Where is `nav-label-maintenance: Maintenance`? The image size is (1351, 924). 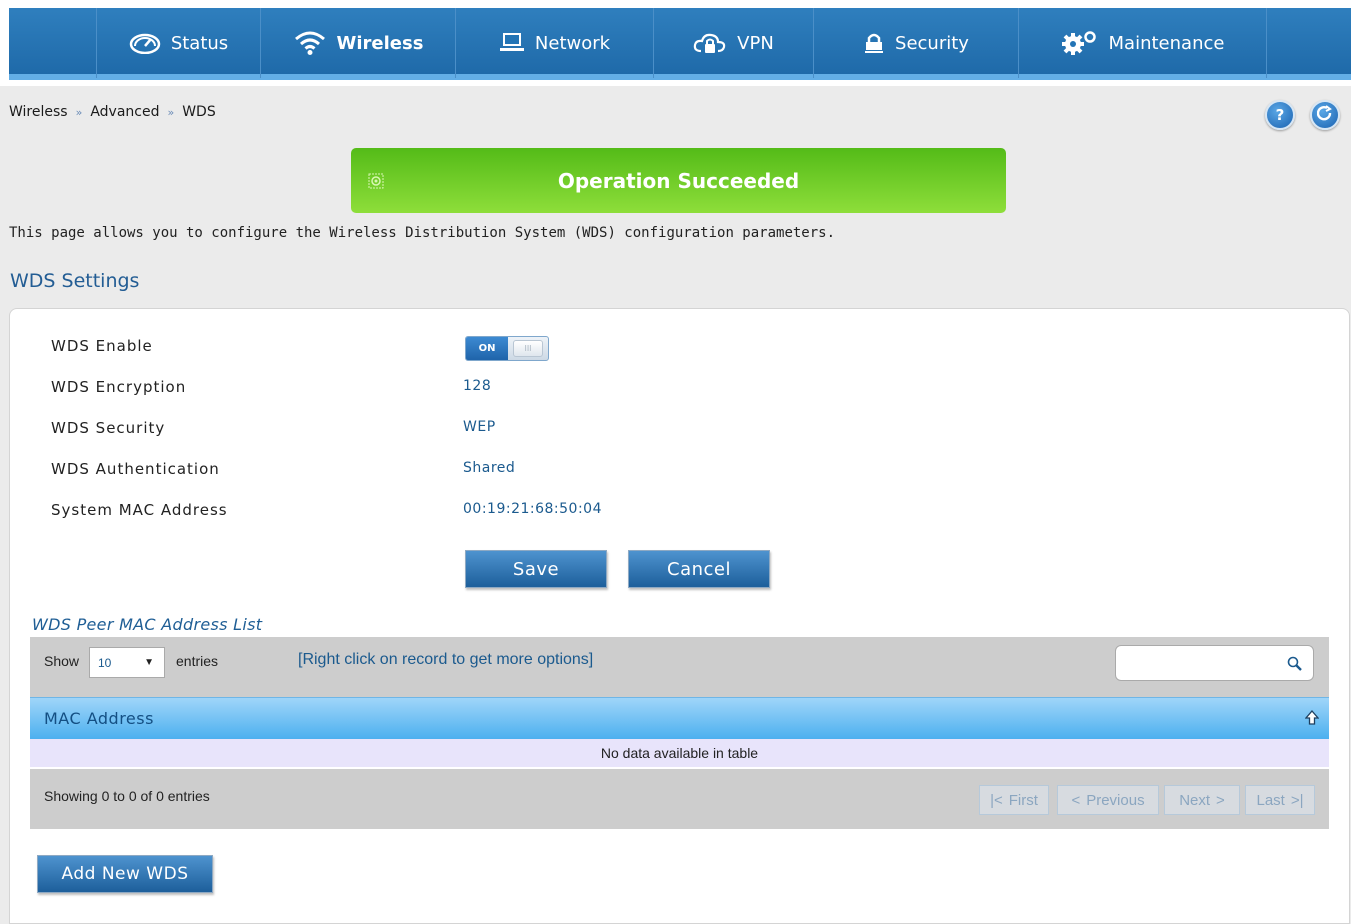 nav-label-maintenance: Maintenance is located at coordinates (1166, 43).